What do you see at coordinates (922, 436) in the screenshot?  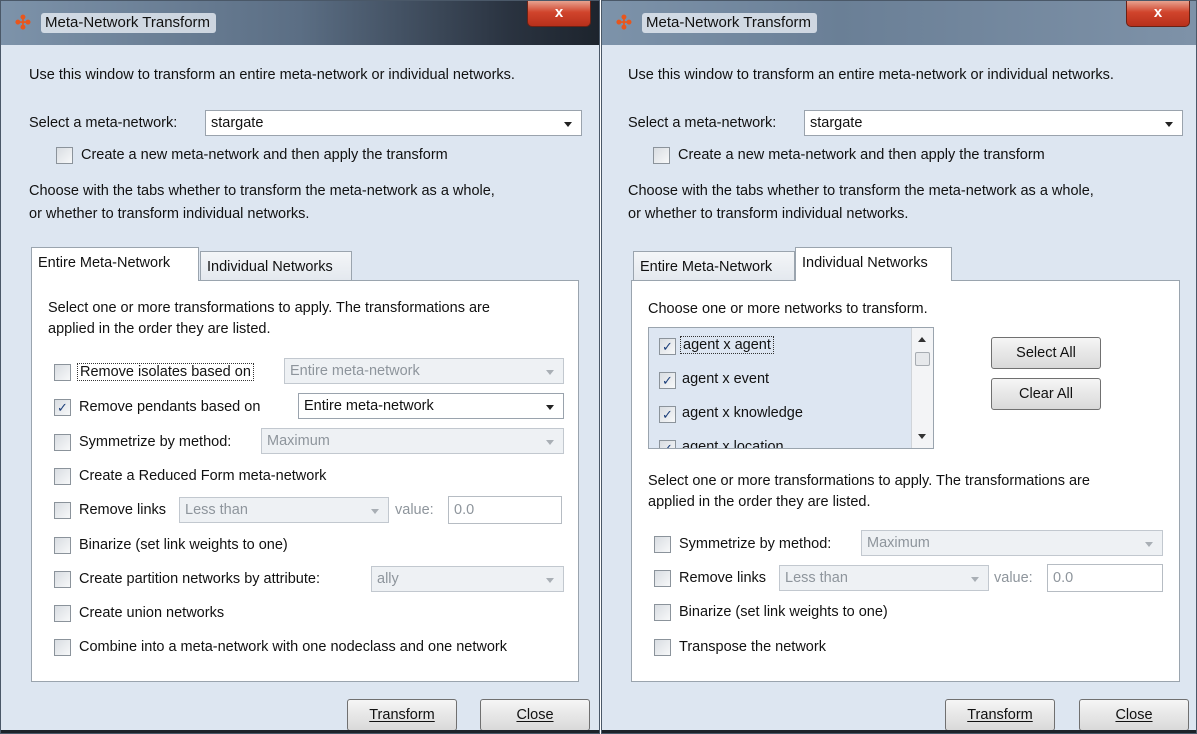 I see `scroll-down-icon` at bounding box center [922, 436].